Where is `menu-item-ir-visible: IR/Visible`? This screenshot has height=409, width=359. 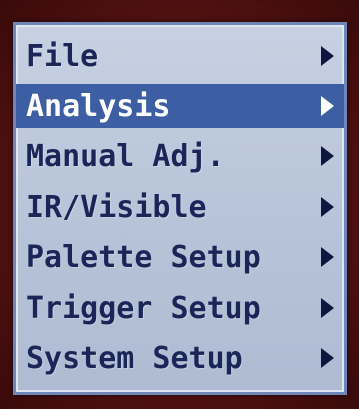
menu-item-ir-visible: IR/Visible is located at coordinates (180, 207).